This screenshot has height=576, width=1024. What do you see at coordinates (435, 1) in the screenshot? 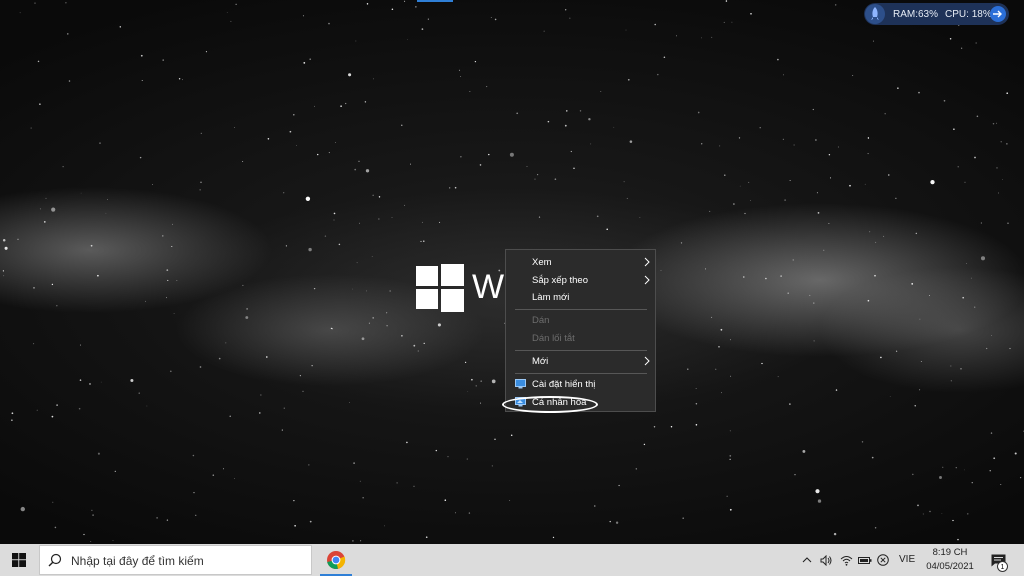
I see `top-indicator-bar` at bounding box center [435, 1].